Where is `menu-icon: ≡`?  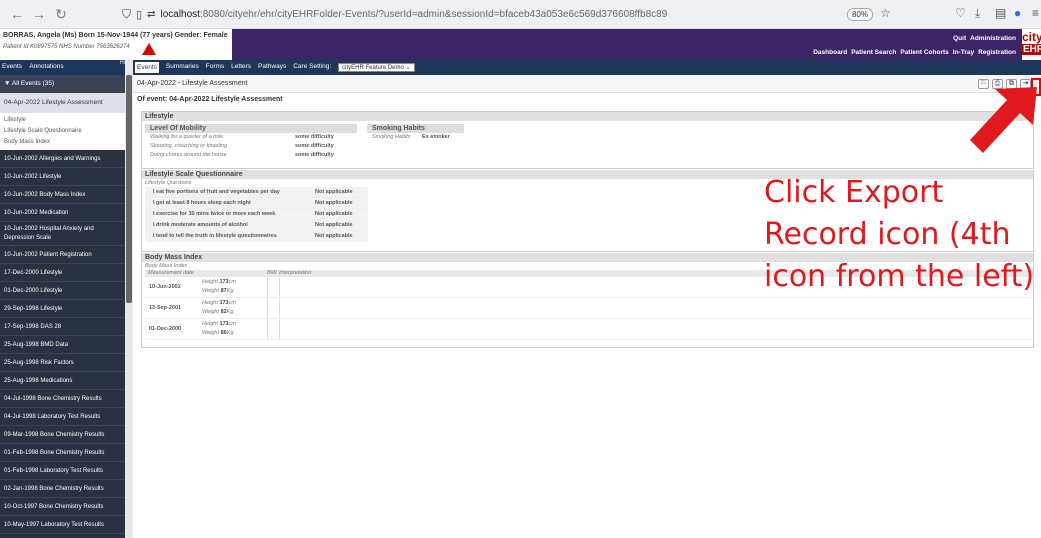
menu-icon: ≡ is located at coordinates (1035, 13).